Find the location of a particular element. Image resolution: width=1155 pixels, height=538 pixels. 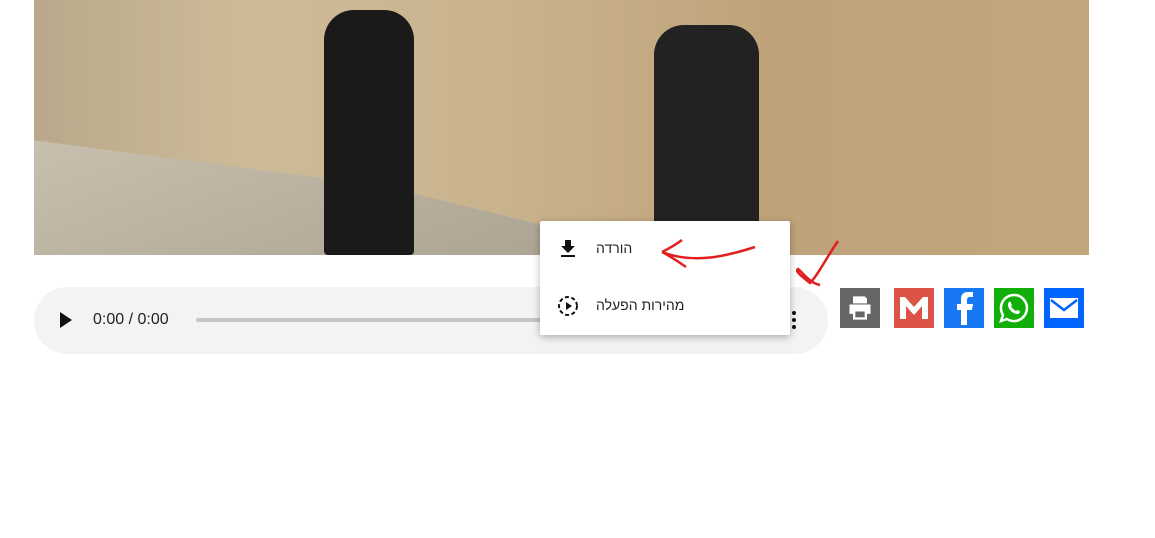

facebook-icon is located at coordinates (965, 308).